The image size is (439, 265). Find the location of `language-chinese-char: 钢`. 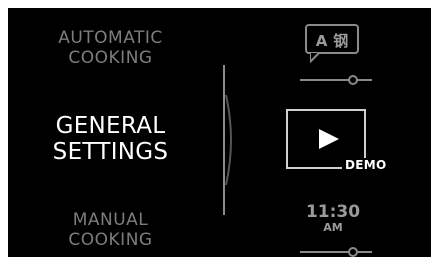

language-chinese-char: 钢 is located at coordinates (341, 41).